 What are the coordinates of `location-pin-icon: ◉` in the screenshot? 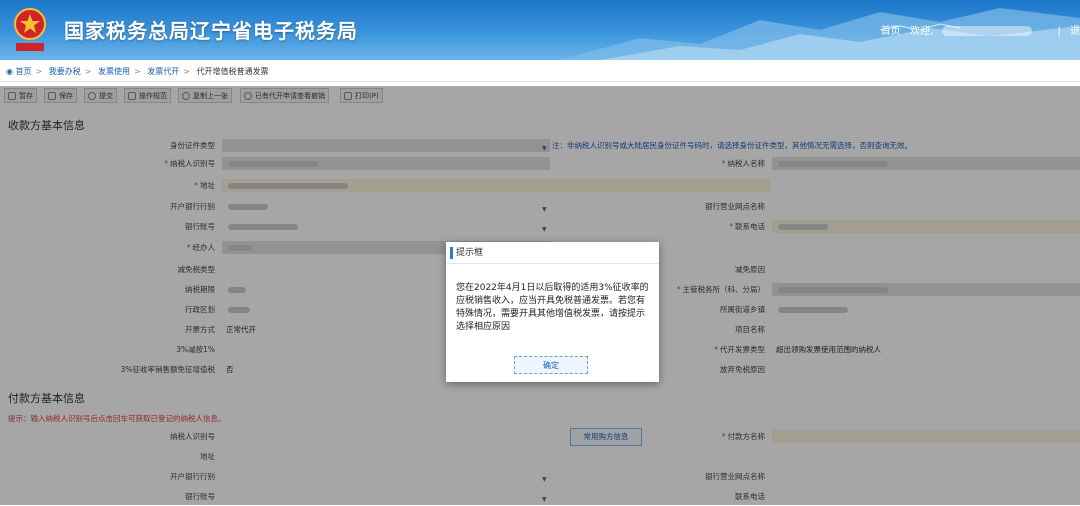 It's located at (9, 71).